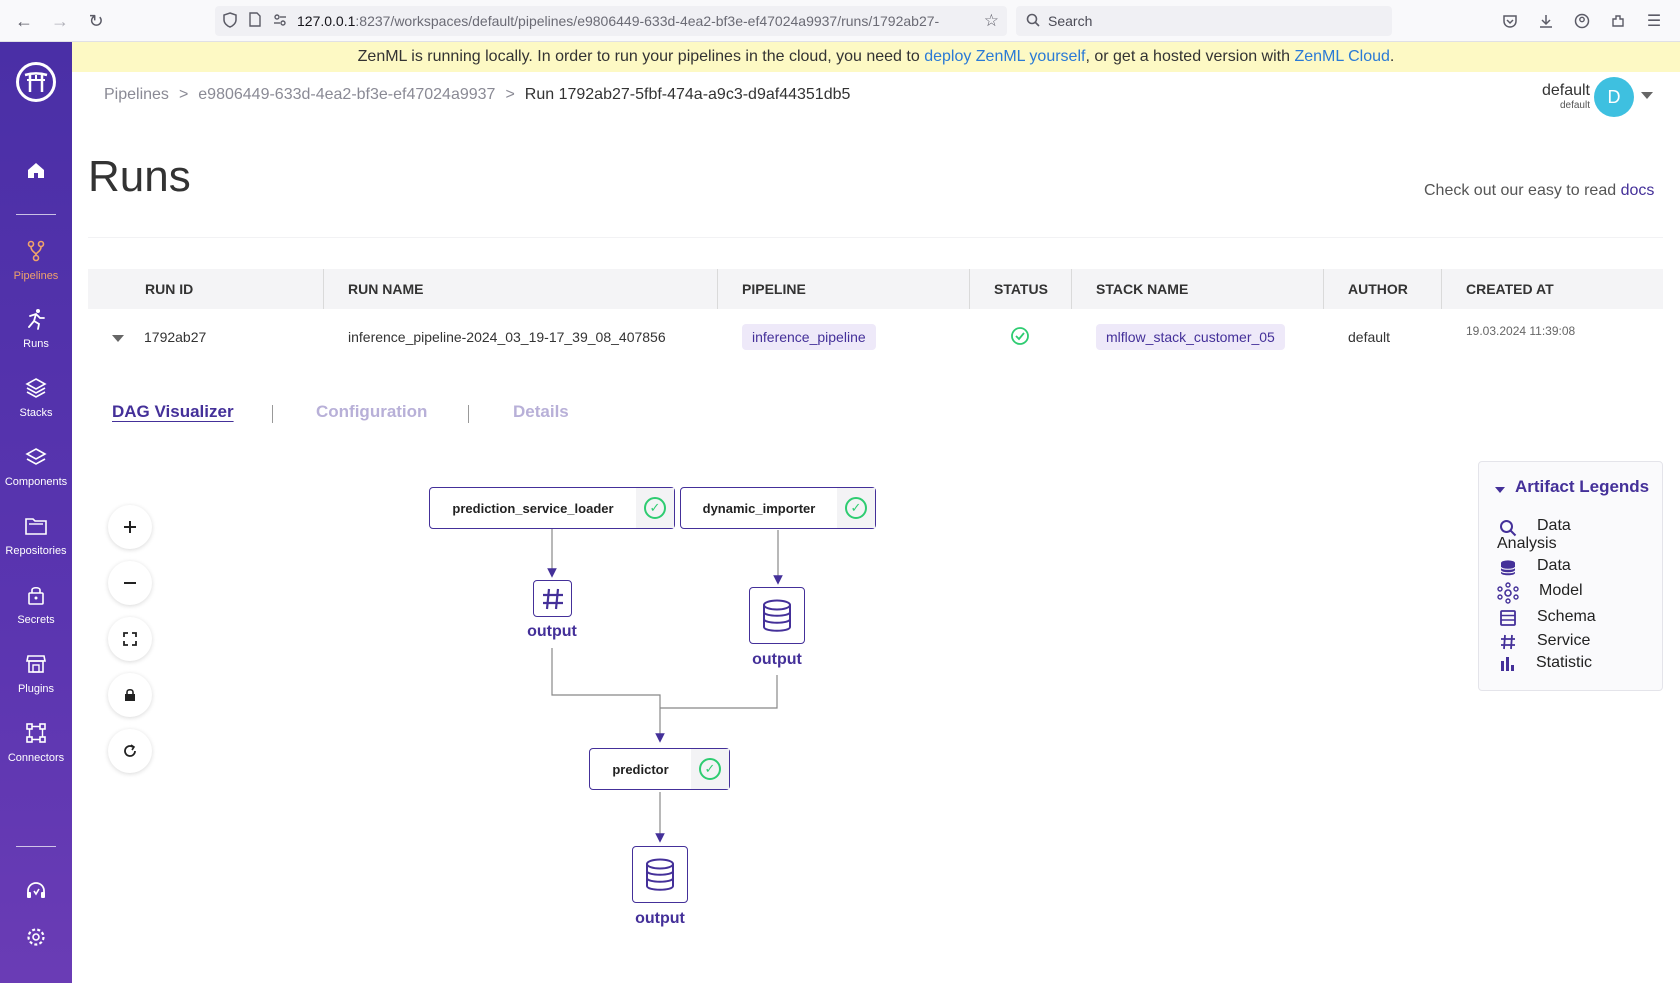 The image size is (1680, 983). I want to click on browser-search-box: Search, so click(1204, 21).